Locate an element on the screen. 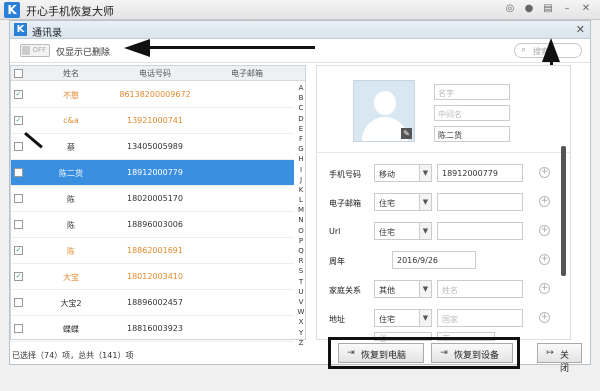 Image resolution: width=600 pixels, height=391 pixels. table-row: 陈二货 18912000779 is located at coordinates (152, 173).